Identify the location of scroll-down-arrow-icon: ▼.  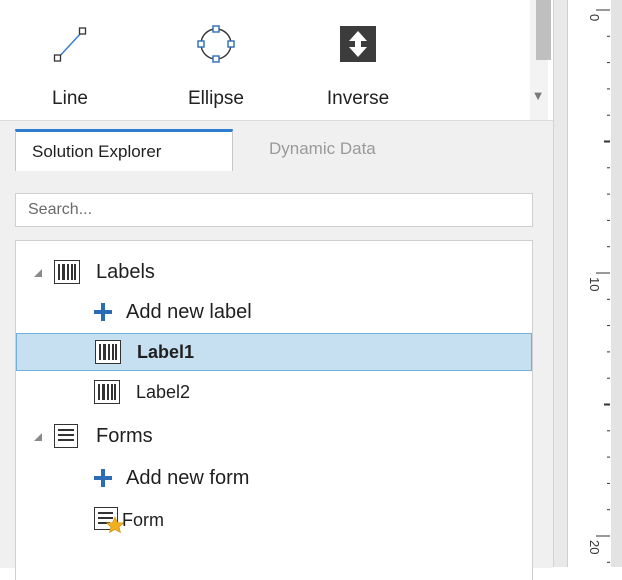
(538, 96).